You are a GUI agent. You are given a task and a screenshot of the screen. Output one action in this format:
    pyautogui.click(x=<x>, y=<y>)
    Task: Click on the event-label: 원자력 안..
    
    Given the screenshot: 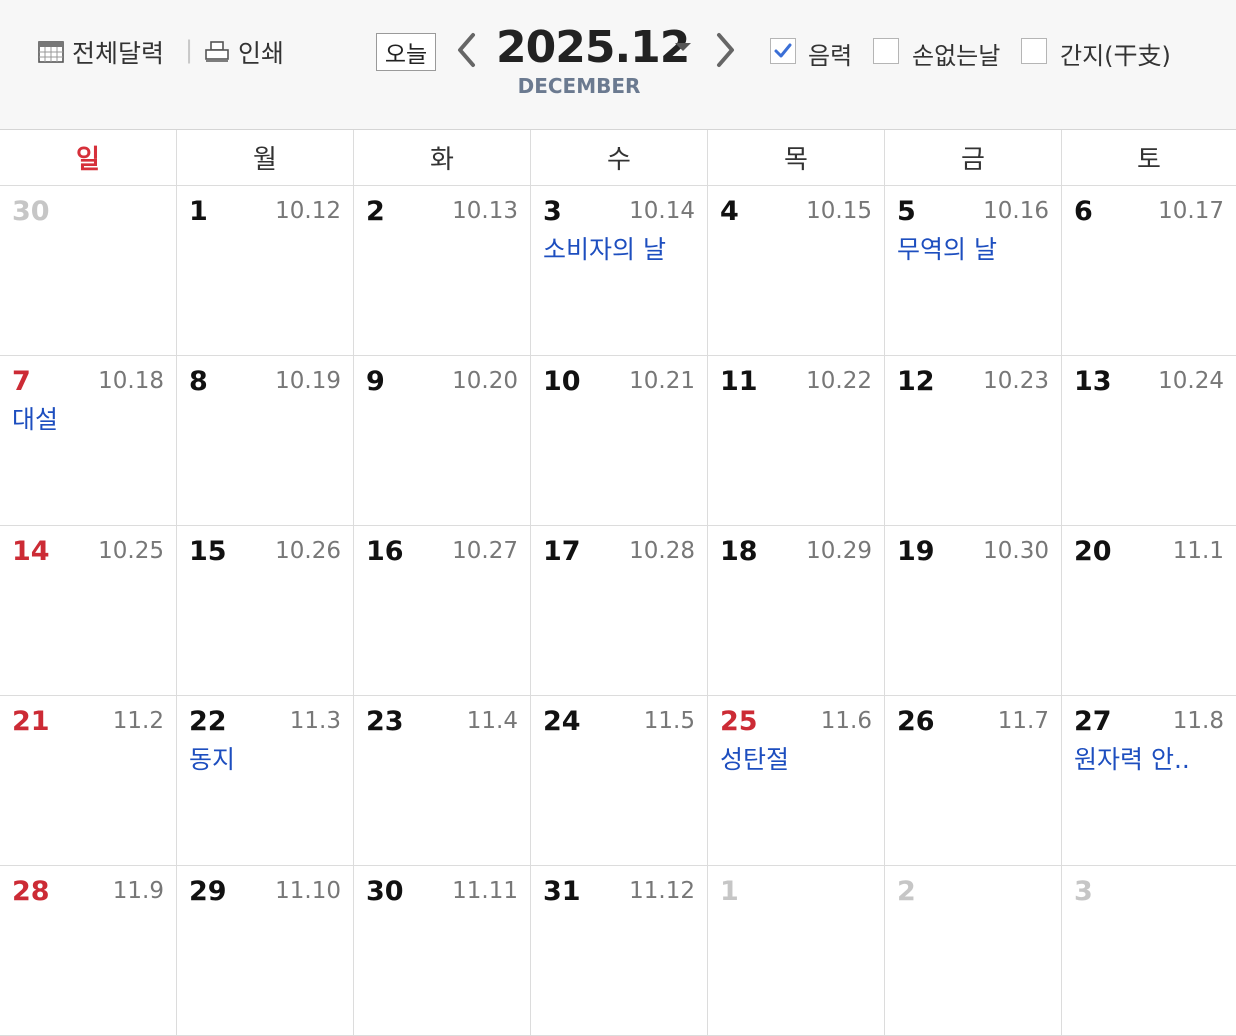 What is the action you would take?
    pyautogui.click(x=1132, y=758)
    